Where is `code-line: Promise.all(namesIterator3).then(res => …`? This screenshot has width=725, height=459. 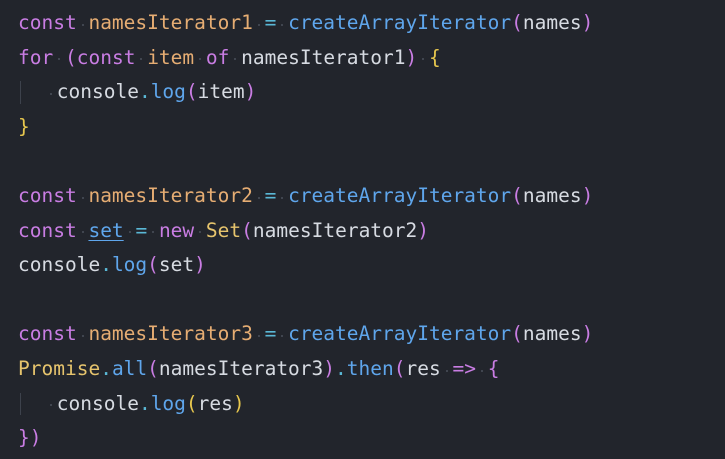 code-line: Promise.all(namesIterator3).then(res => … is located at coordinates (371, 369).